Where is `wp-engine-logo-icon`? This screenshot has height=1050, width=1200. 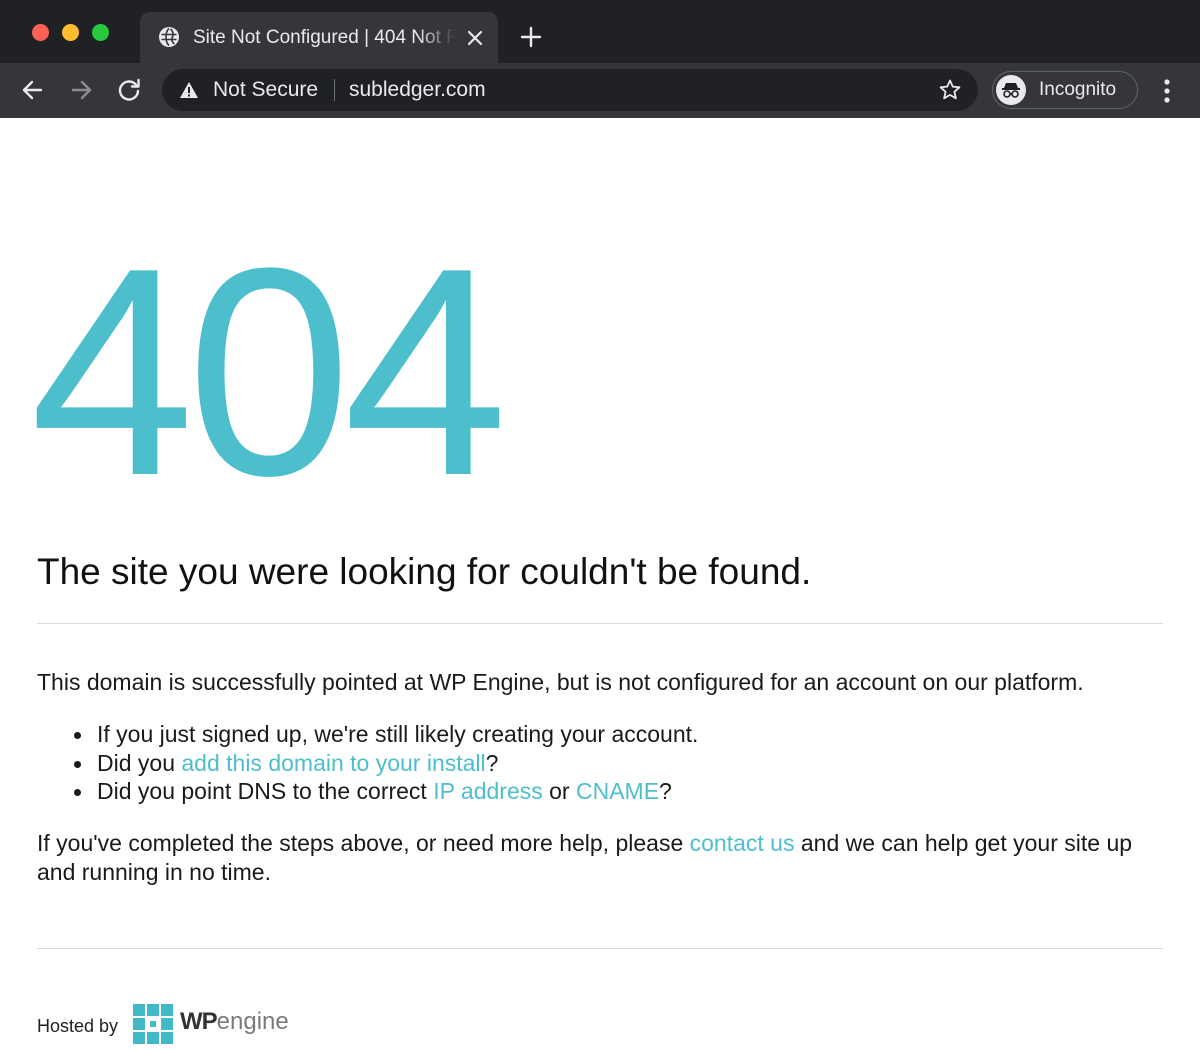 wp-engine-logo-icon is located at coordinates (153, 1024).